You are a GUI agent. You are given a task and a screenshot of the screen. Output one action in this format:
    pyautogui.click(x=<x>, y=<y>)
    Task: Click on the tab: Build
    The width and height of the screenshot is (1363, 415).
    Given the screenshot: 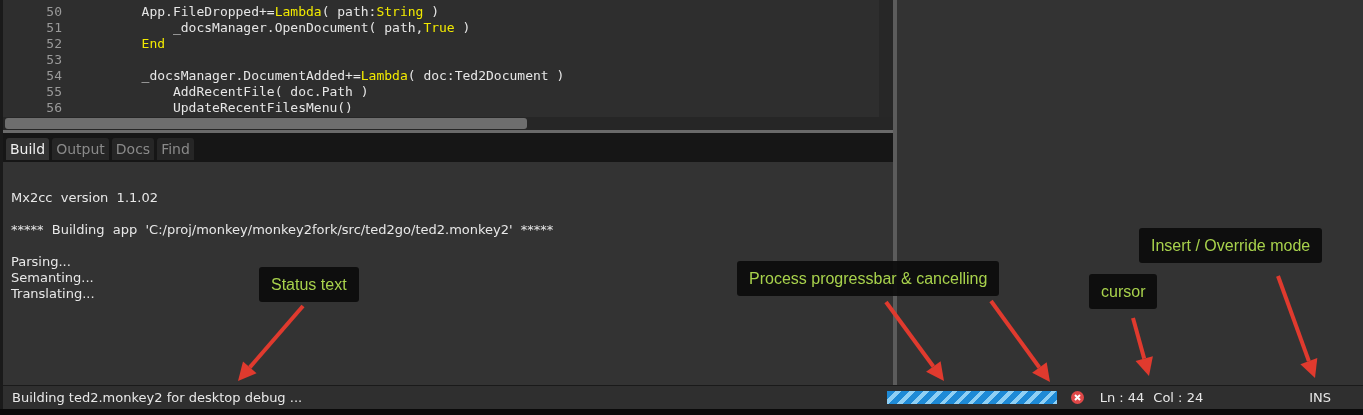 What is the action you would take?
    pyautogui.click(x=28, y=149)
    